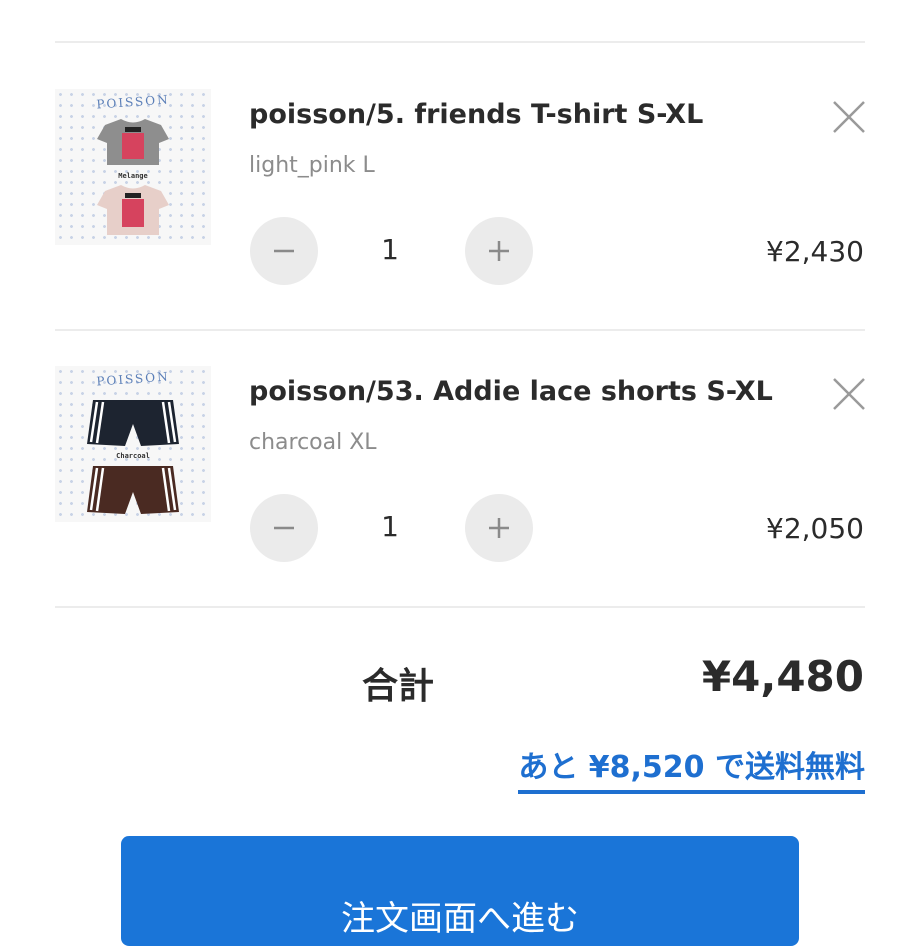 The height and width of the screenshot is (946, 920). What do you see at coordinates (460, 891) in the screenshot?
I see `checkout-button: 注文画面へ進む` at bounding box center [460, 891].